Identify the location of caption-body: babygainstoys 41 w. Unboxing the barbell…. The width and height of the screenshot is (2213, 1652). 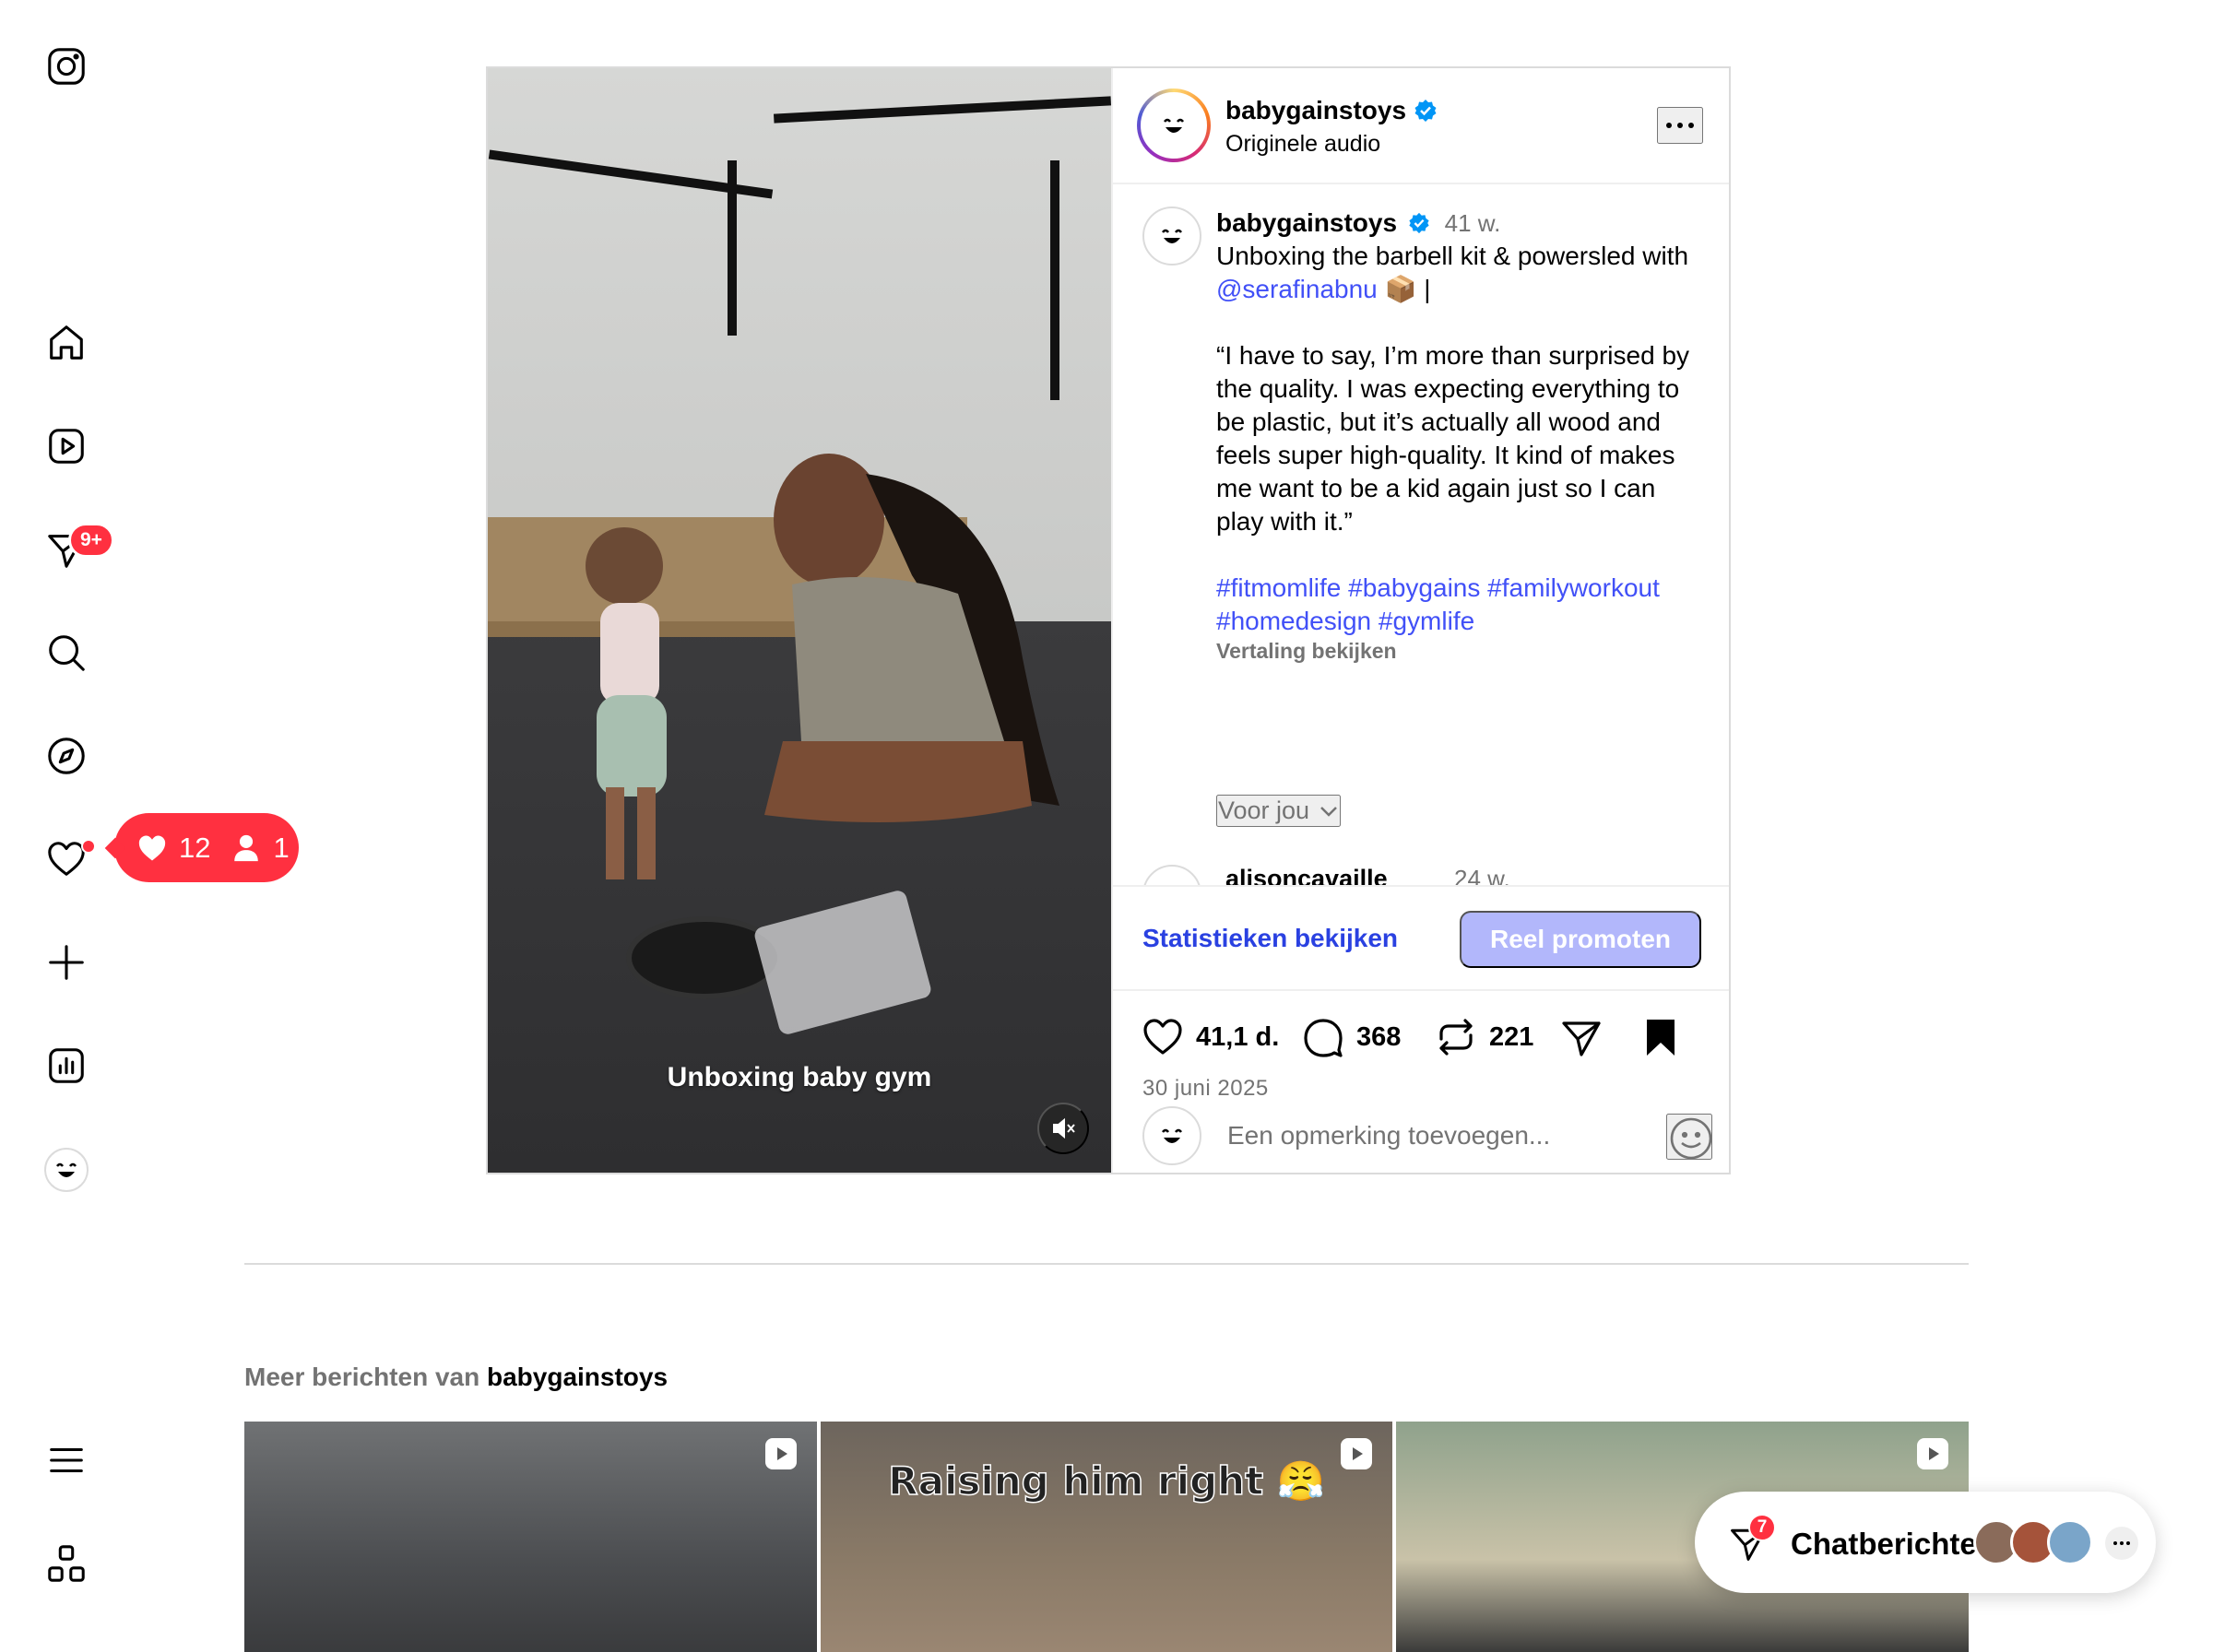
(1460, 435).